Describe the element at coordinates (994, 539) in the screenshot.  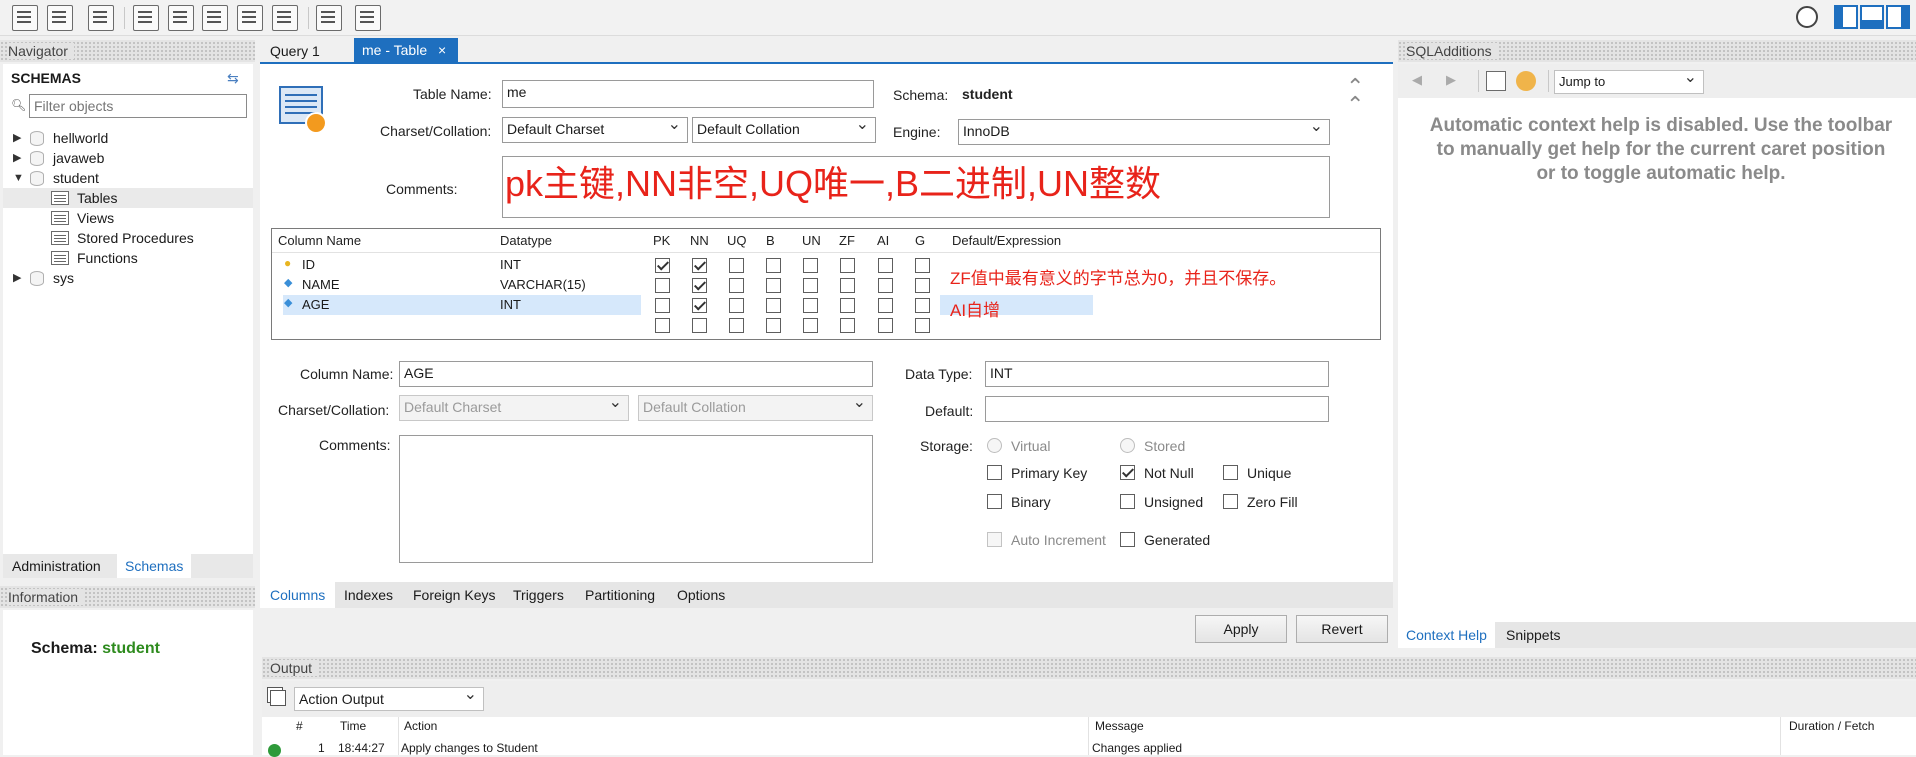
I see `auto-increment-checkbox` at that location.